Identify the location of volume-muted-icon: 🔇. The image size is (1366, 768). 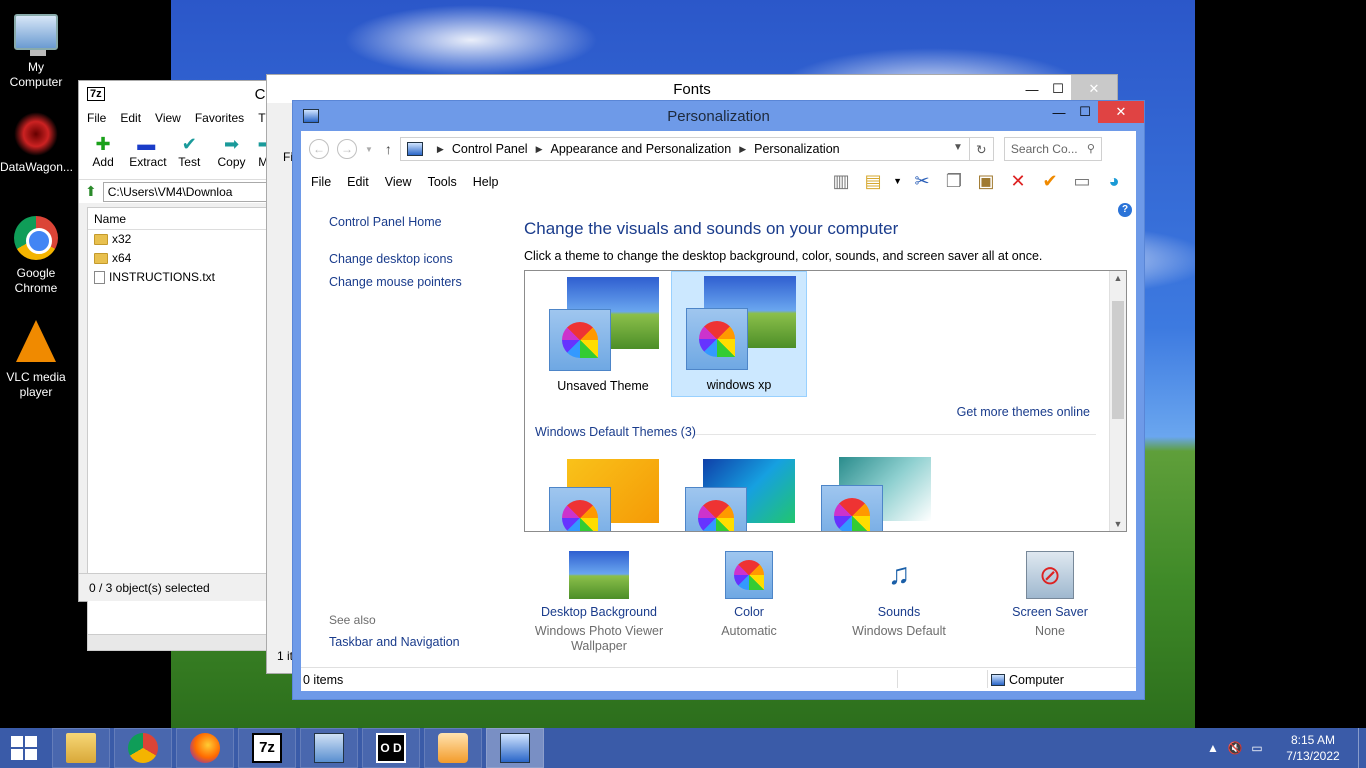
(1235, 748).